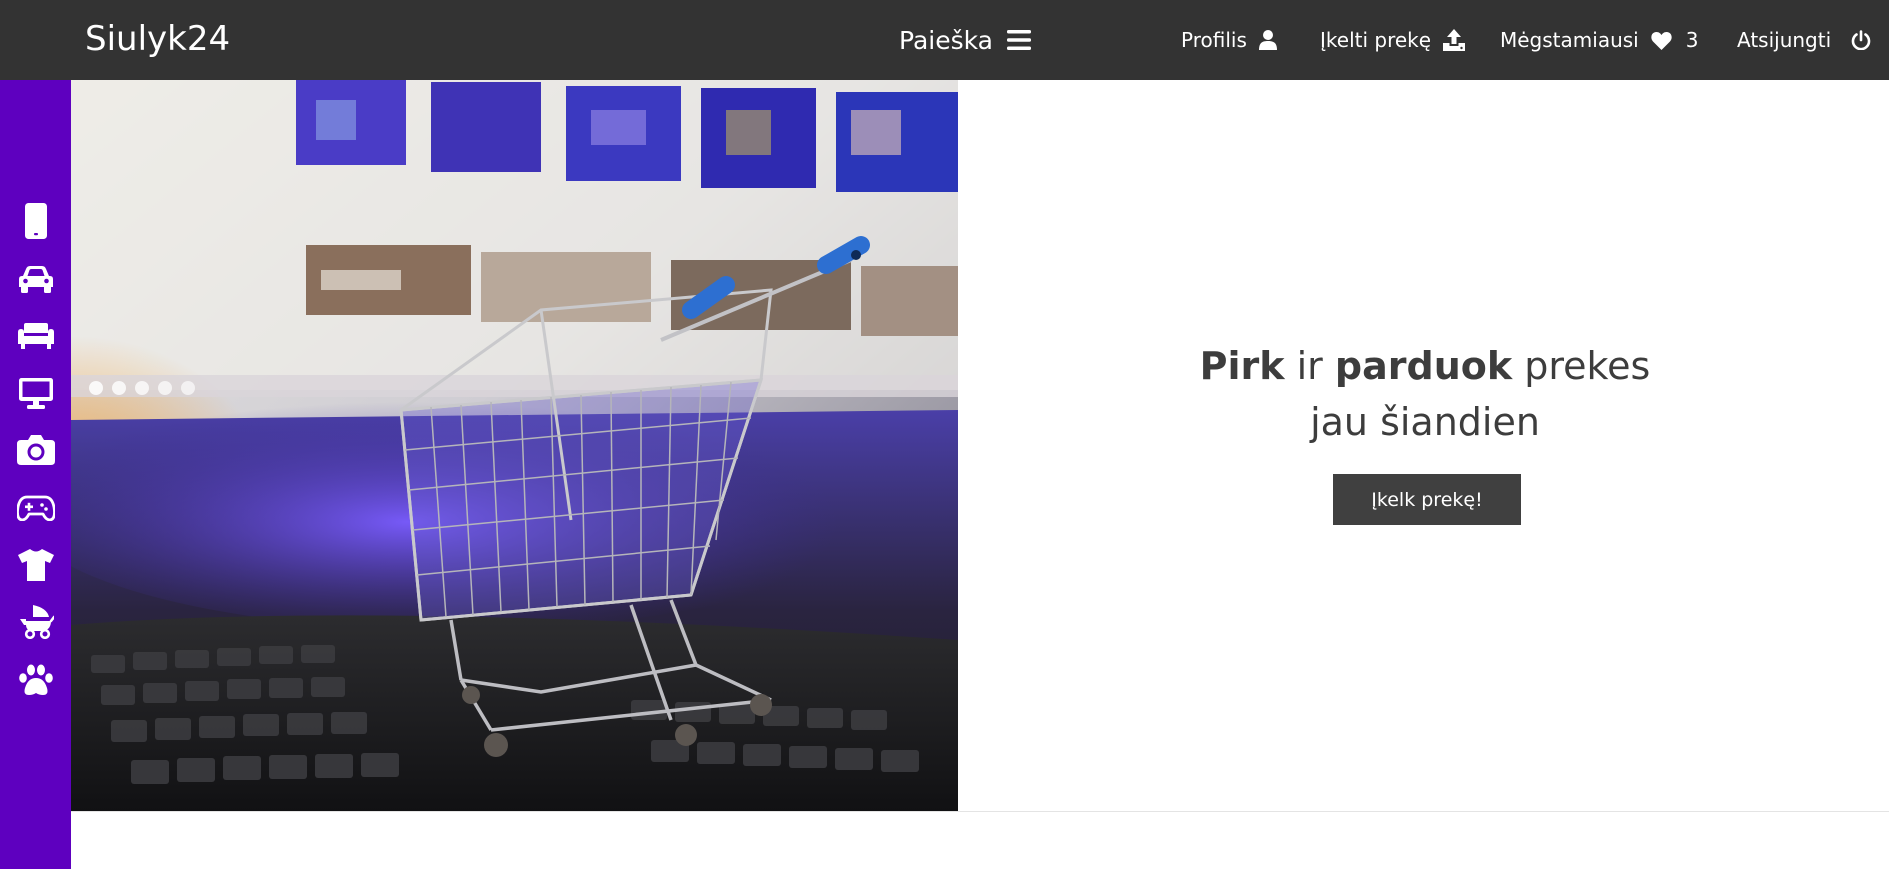 The width and height of the screenshot is (1889, 869). I want to click on nav-favorites-link: Mėgstamiausi 3, so click(1599, 40).